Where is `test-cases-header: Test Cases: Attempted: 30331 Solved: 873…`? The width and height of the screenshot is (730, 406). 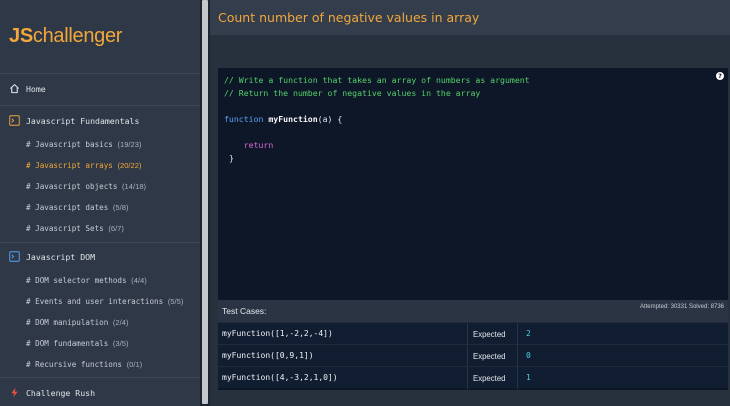 test-cases-header: Test Cases: Attempted: 30331 Solved: 873… is located at coordinates (473, 311).